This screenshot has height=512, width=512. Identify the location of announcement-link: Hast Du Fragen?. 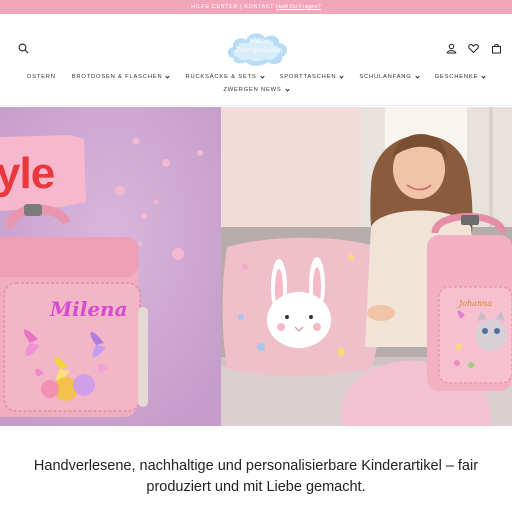
(298, 7).